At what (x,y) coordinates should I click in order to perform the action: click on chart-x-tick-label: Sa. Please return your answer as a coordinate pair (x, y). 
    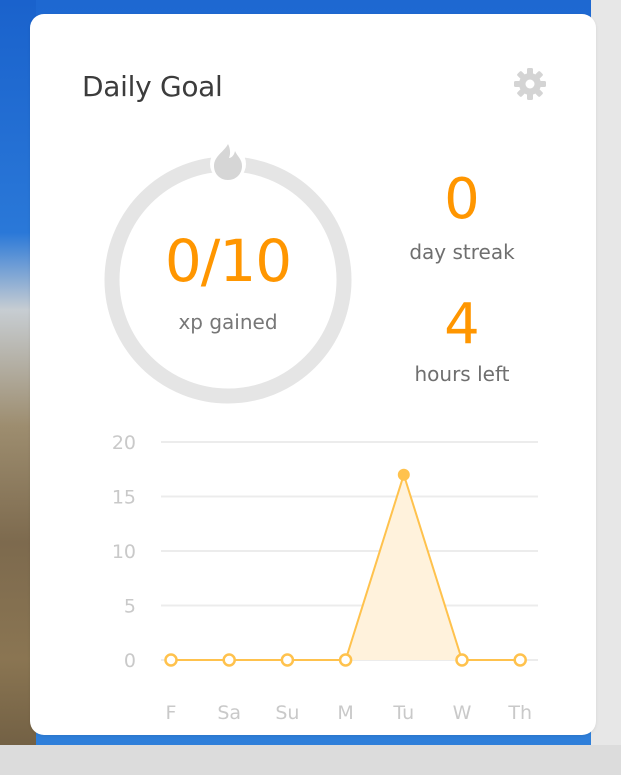
    Looking at the image, I should click on (229, 713).